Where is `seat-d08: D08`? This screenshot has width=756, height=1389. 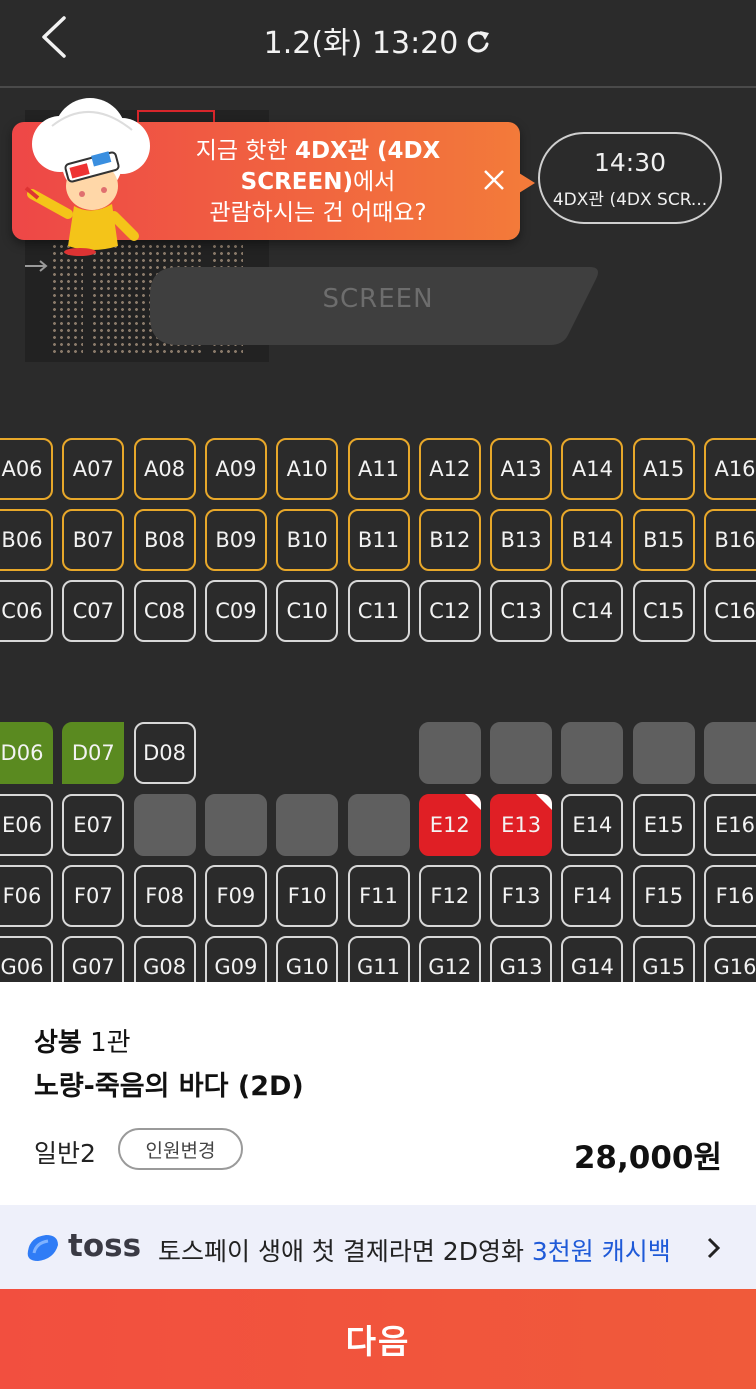 seat-d08: D08 is located at coordinates (164, 753).